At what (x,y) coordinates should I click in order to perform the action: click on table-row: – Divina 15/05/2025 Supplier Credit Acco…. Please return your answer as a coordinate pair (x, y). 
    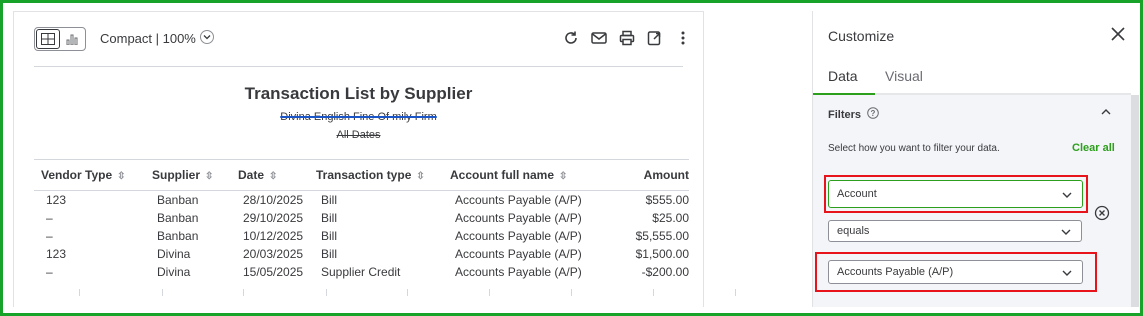
    Looking at the image, I should click on (361, 272).